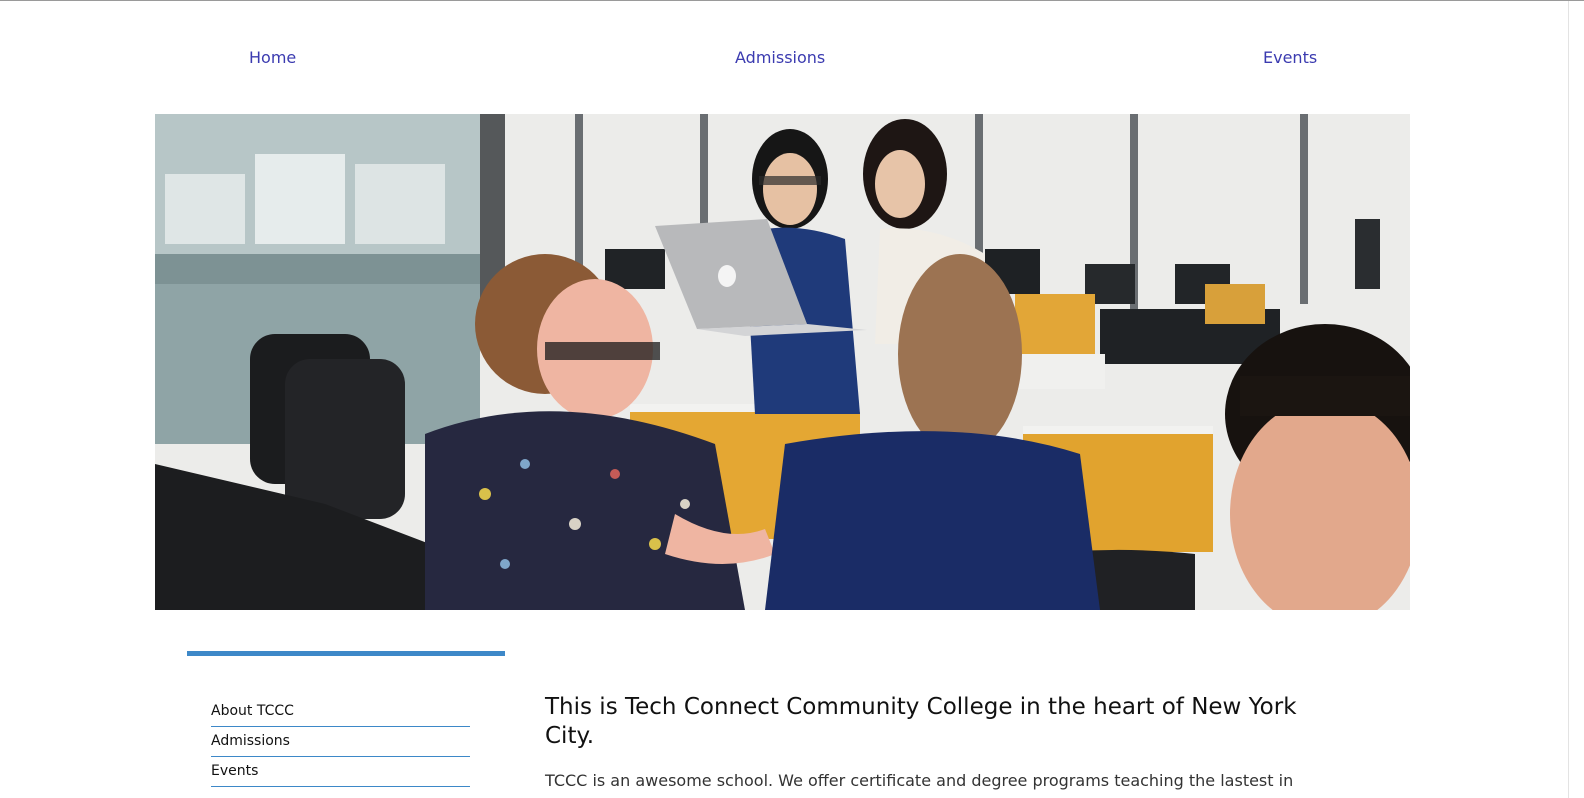  What do you see at coordinates (346, 653) in the screenshot?
I see `section-accent-bar` at bounding box center [346, 653].